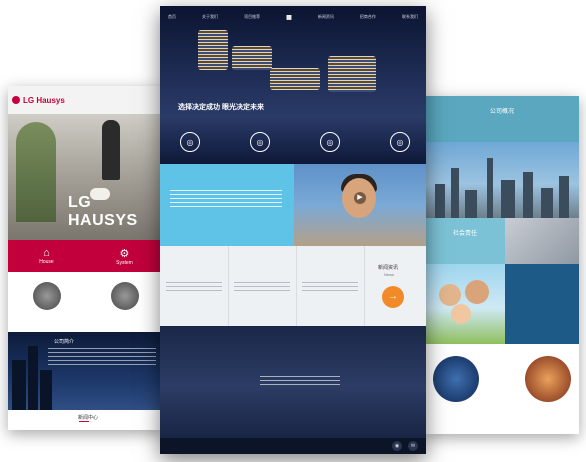  What do you see at coordinates (213, 50) in the screenshot?
I see `tower-building-image` at bounding box center [213, 50].